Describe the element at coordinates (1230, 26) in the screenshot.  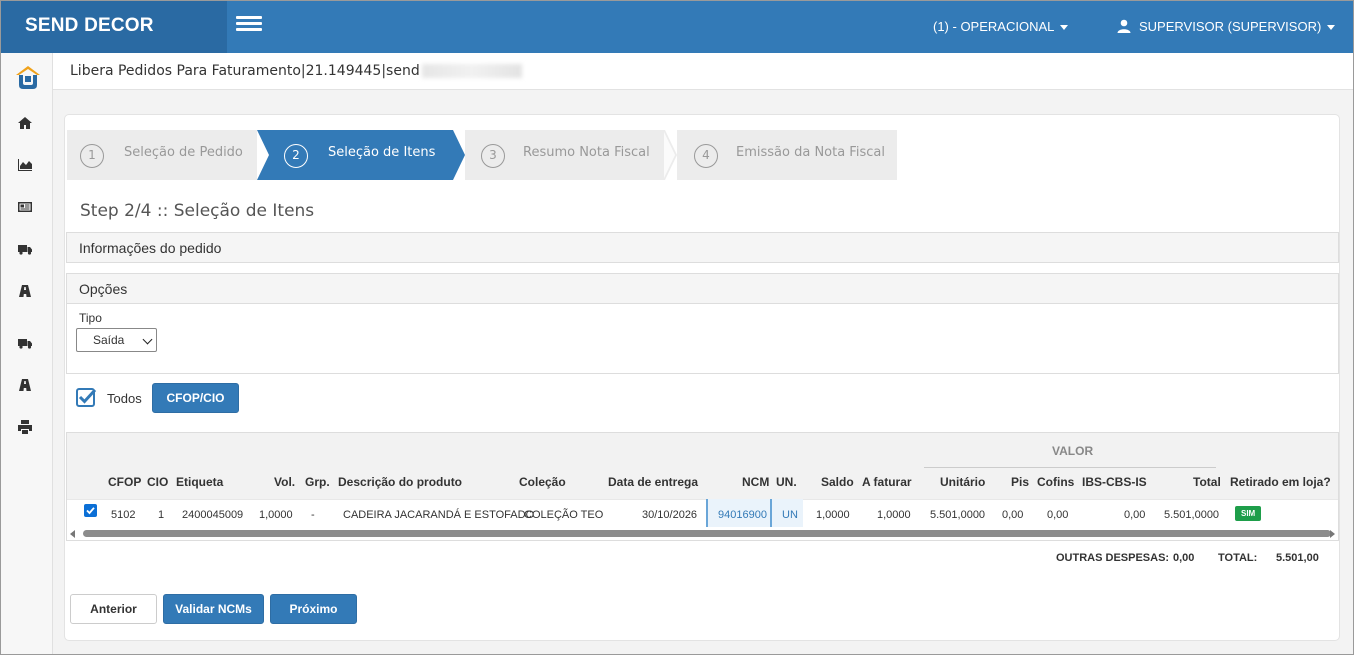
I see `user-label: SUPERVISOR (SUPERVISOR)` at that location.